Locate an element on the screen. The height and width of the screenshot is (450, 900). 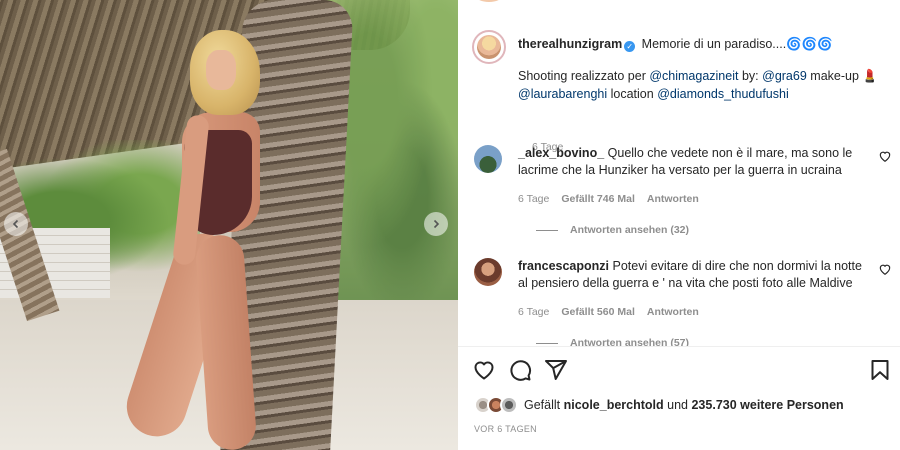
comment-meta: 6 Tage Gefällt 560 Mal Antworten is located at coordinates (608, 312).